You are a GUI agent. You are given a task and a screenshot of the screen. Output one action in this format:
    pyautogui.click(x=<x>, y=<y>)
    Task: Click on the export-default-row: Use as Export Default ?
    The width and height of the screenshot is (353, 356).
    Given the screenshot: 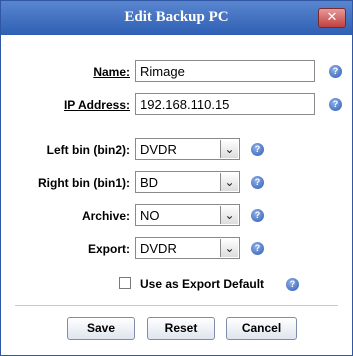 What is the action you would take?
    pyautogui.click(x=176, y=285)
    